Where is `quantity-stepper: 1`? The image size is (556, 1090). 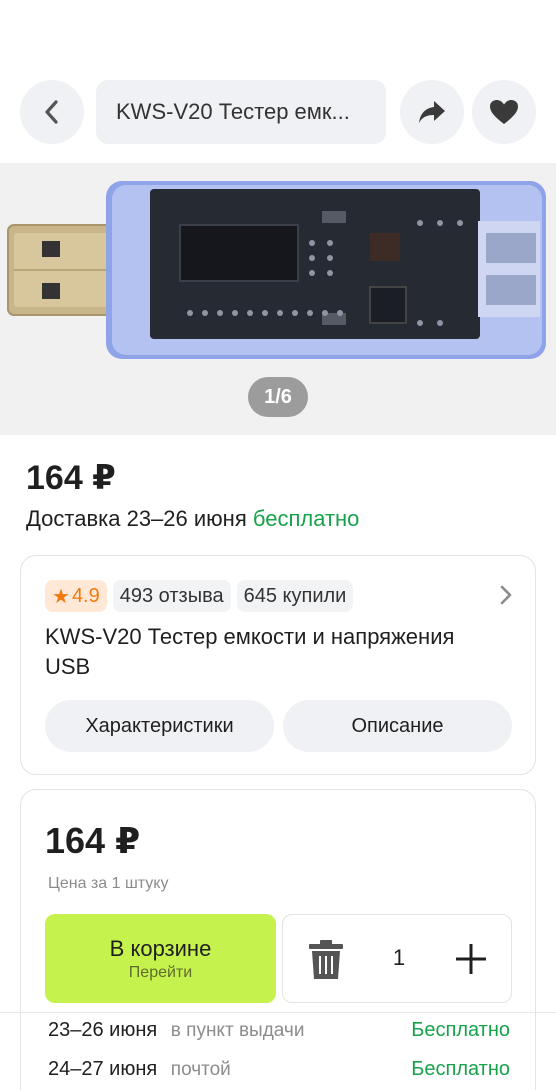 quantity-stepper: 1 is located at coordinates (397, 958).